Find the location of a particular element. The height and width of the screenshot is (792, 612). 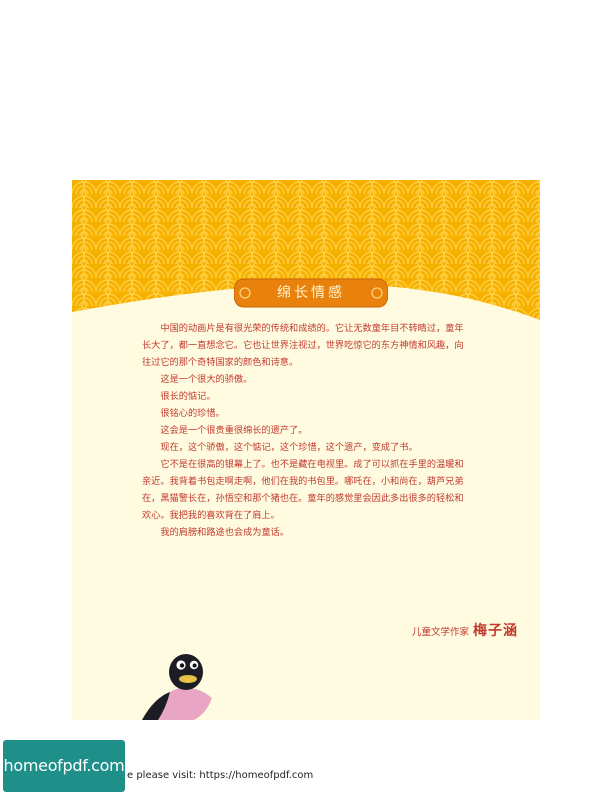

paragraph: 这是一个很大的骄傲。 is located at coordinates (206, 379).